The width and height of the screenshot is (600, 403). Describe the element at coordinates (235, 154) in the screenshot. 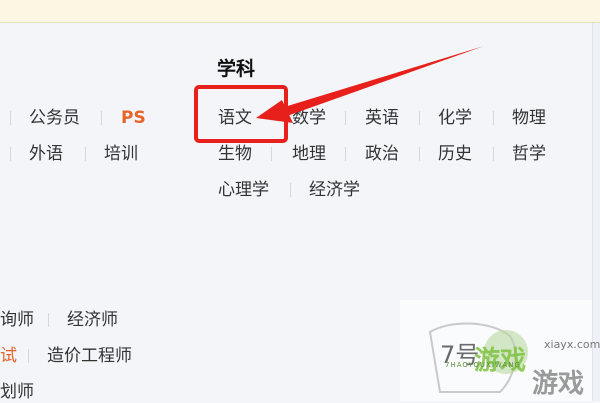

I see `link-biology: 生物` at that location.